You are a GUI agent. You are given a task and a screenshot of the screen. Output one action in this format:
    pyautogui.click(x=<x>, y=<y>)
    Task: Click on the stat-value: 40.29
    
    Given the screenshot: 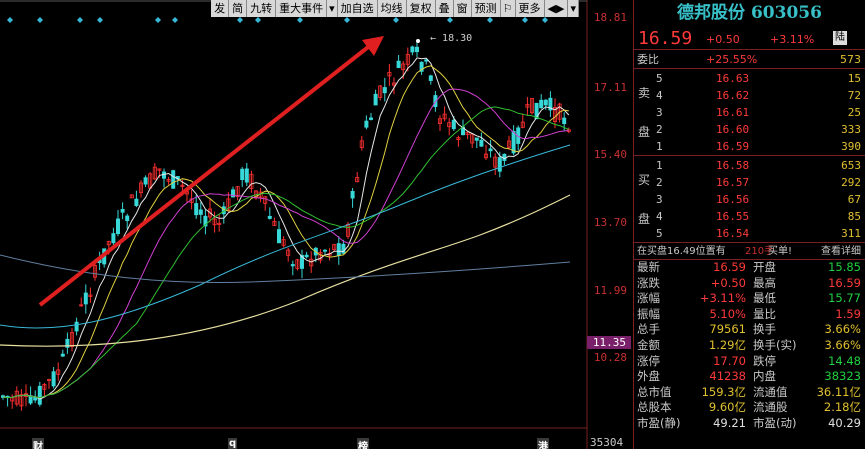 What is the action you would take?
    pyautogui.click(x=844, y=422)
    